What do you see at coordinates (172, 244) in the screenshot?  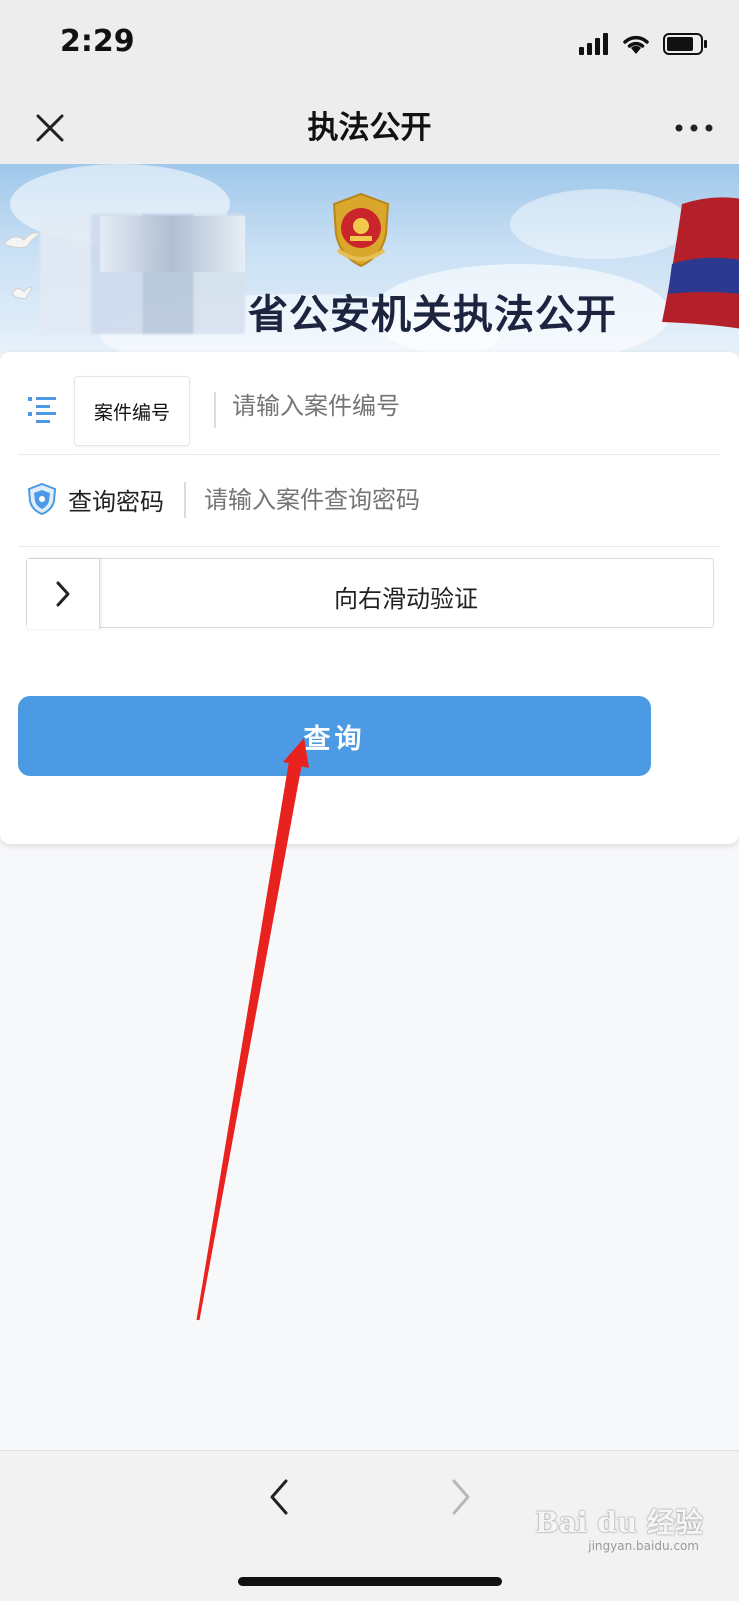 I see `blurred-region` at bounding box center [172, 244].